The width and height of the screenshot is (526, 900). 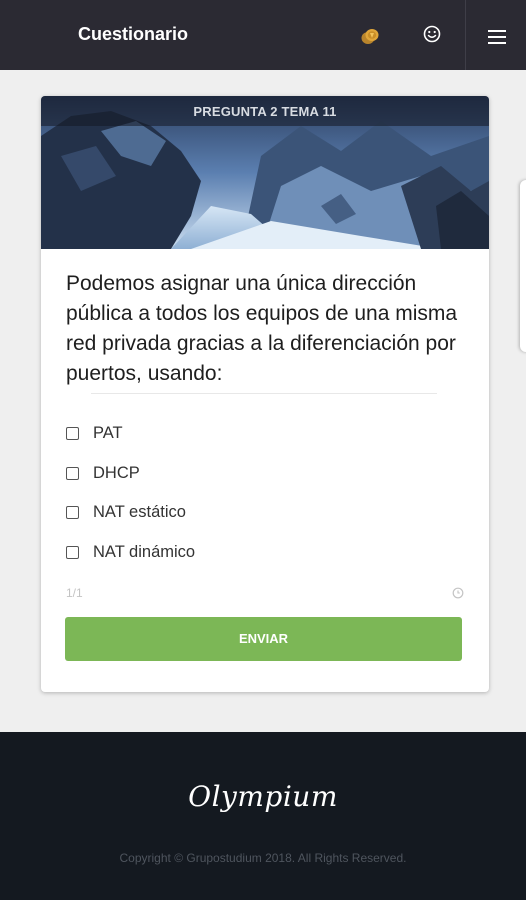 I want to click on olympium-logo: Olympium, so click(x=263, y=796).